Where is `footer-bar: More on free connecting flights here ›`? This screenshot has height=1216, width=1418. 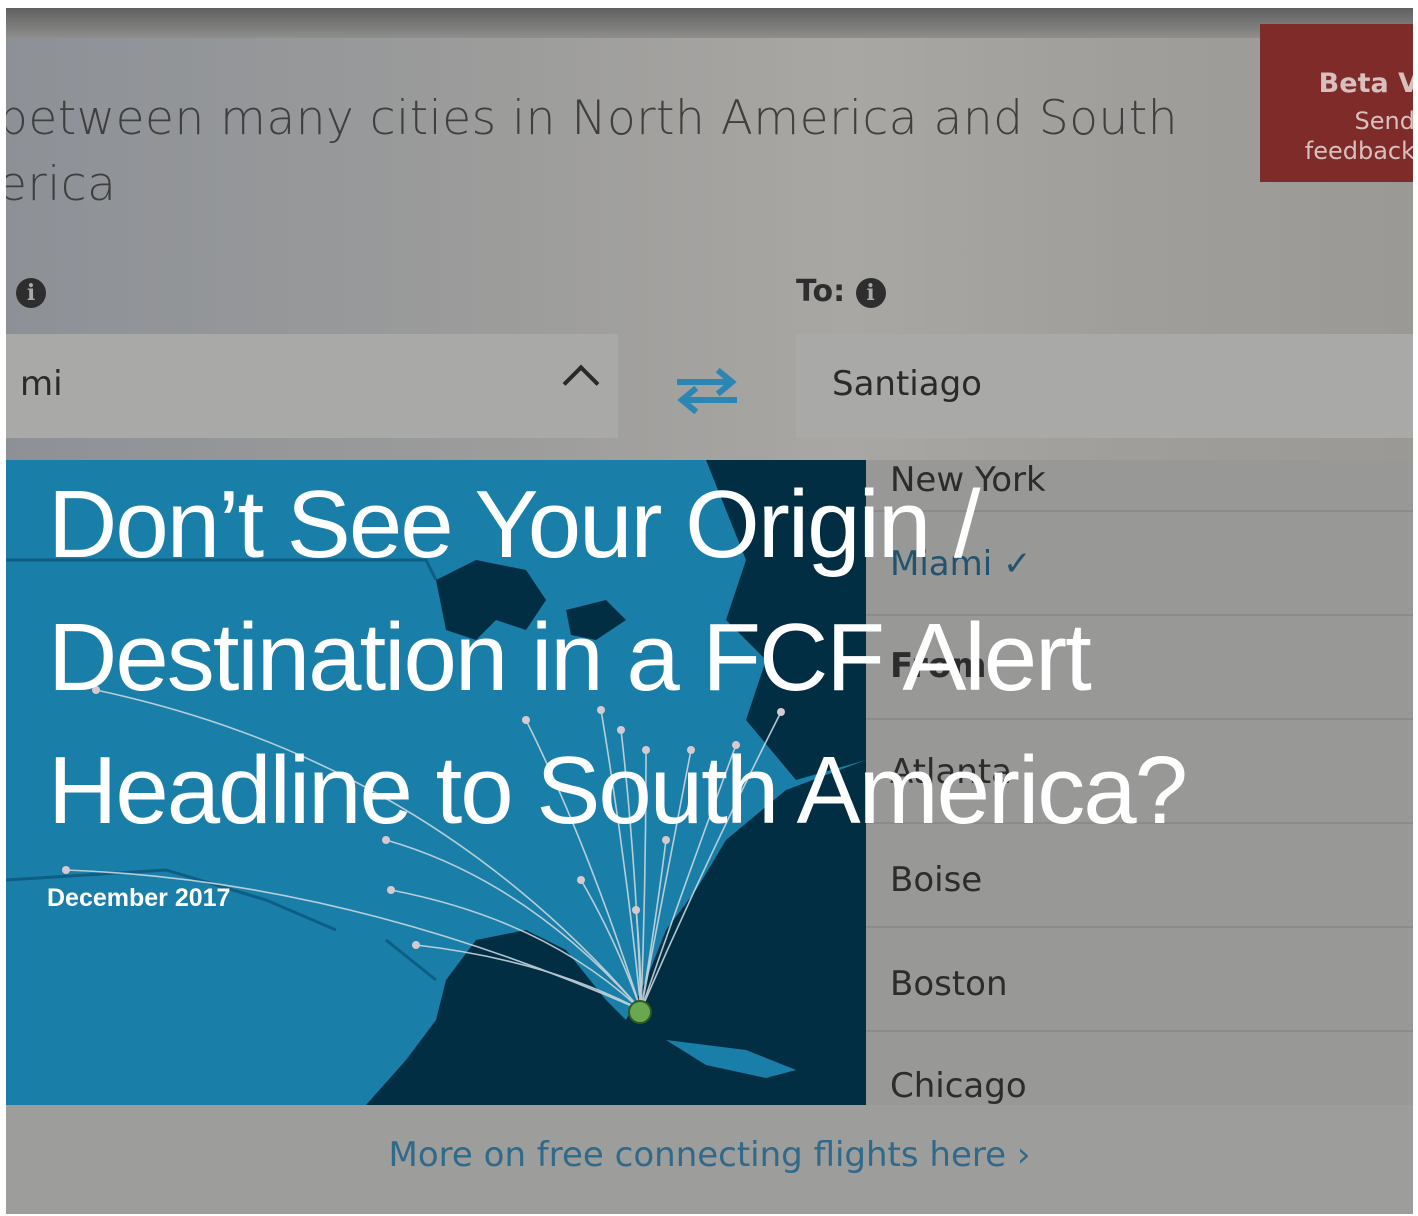
footer-bar: More on free connecting flights here › is located at coordinates (709, 1159).